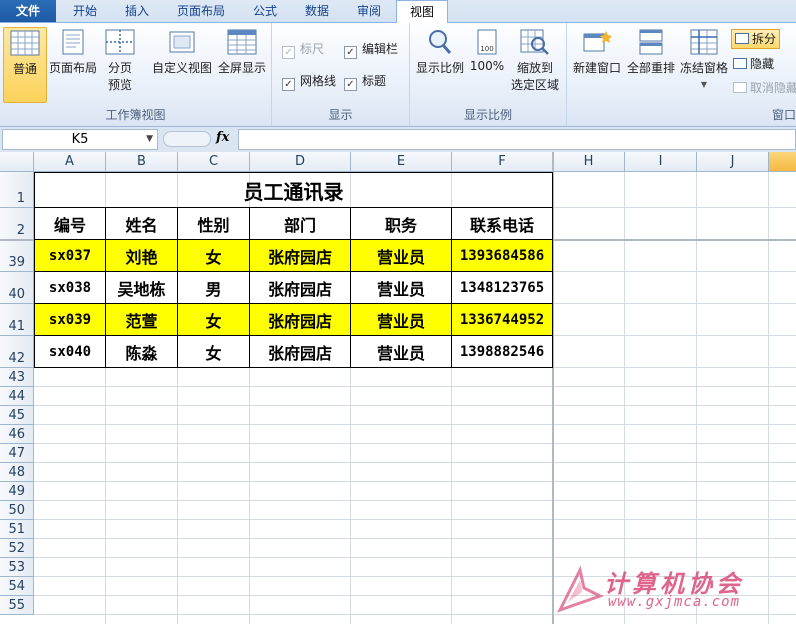 The image size is (796, 624). What do you see at coordinates (17, 605) in the screenshot?
I see `row-header: 55` at bounding box center [17, 605].